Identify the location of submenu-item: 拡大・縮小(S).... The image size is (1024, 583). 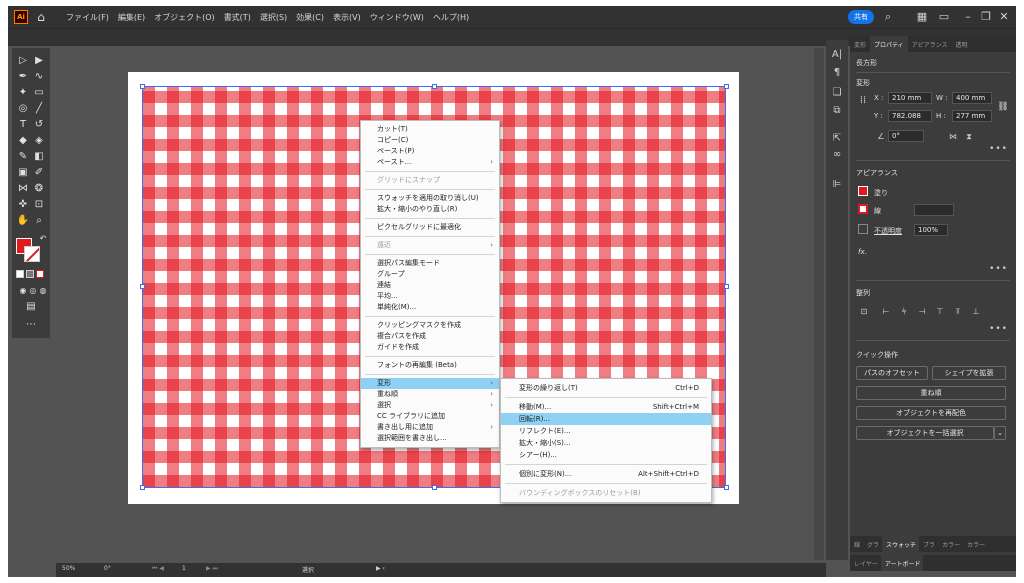
(606, 443).